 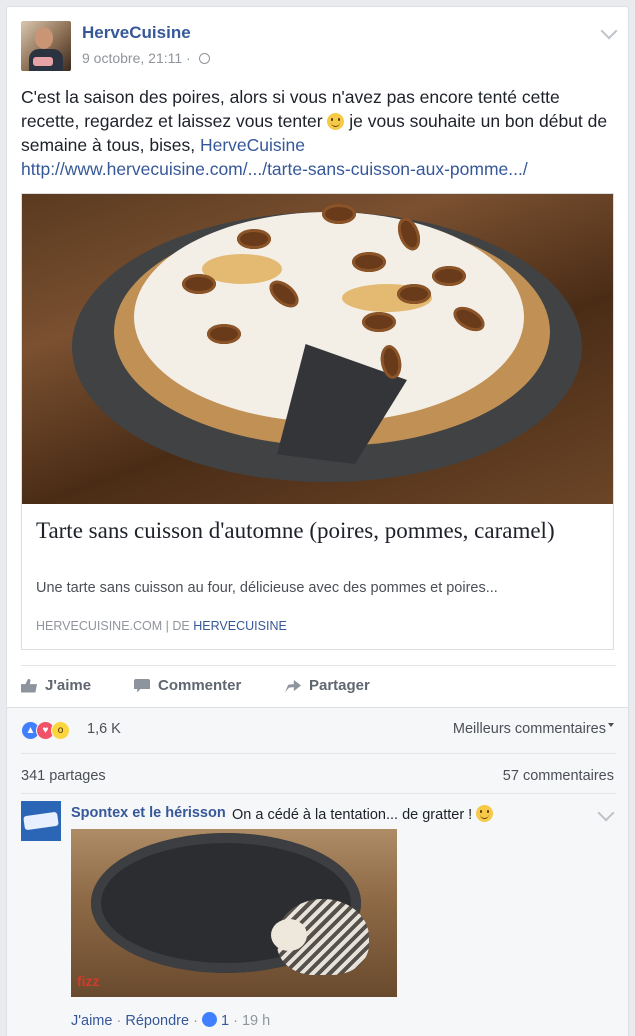 What do you see at coordinates (252, 145) in the screenshot?
I see `mention-link: HerveCuisine` at bounding box center [252, 145].